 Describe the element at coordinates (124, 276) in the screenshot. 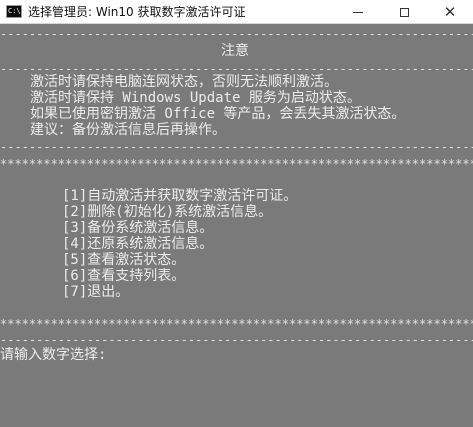

I see `menu-option-6: [6]查看支持列表。` at that location.